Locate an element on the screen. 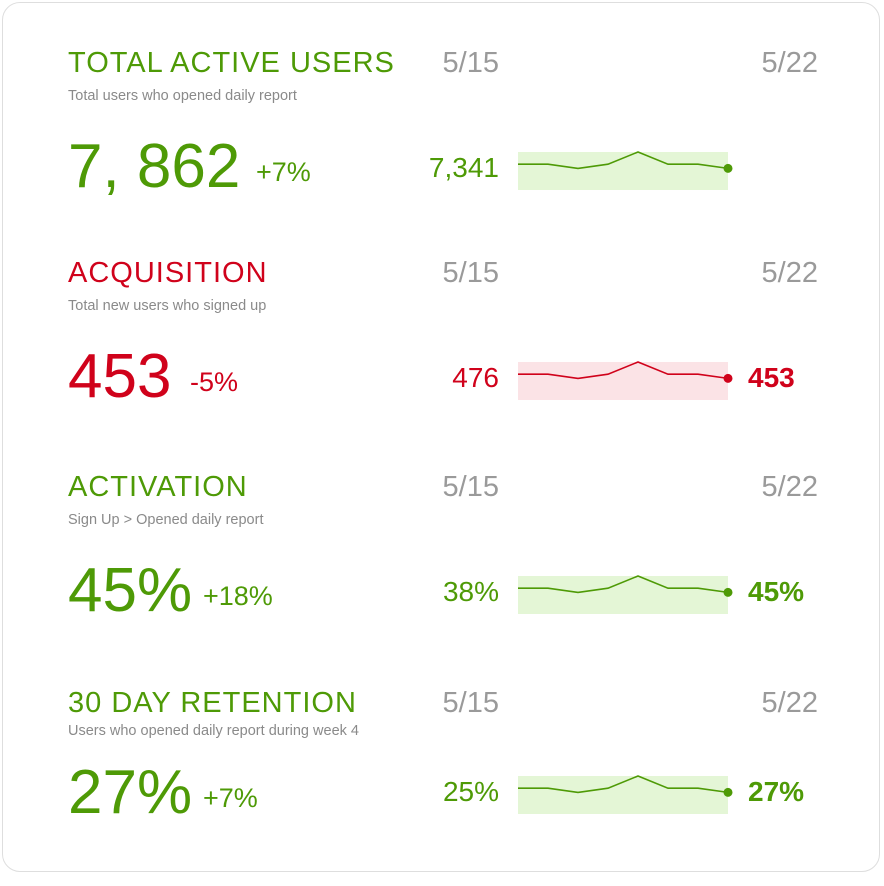 The width and height of the screenshot is (884, 886). end-value: 453 is located at coordinates (771, 377).